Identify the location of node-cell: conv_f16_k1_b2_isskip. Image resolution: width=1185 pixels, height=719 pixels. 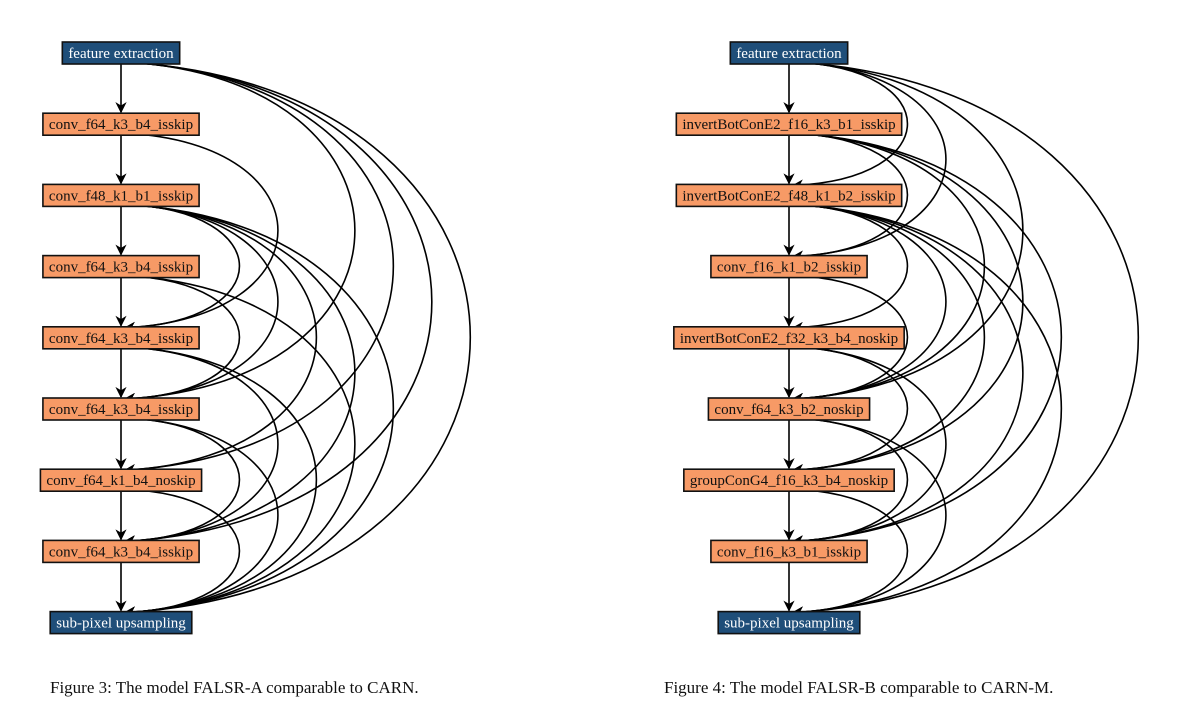
(789, 266).